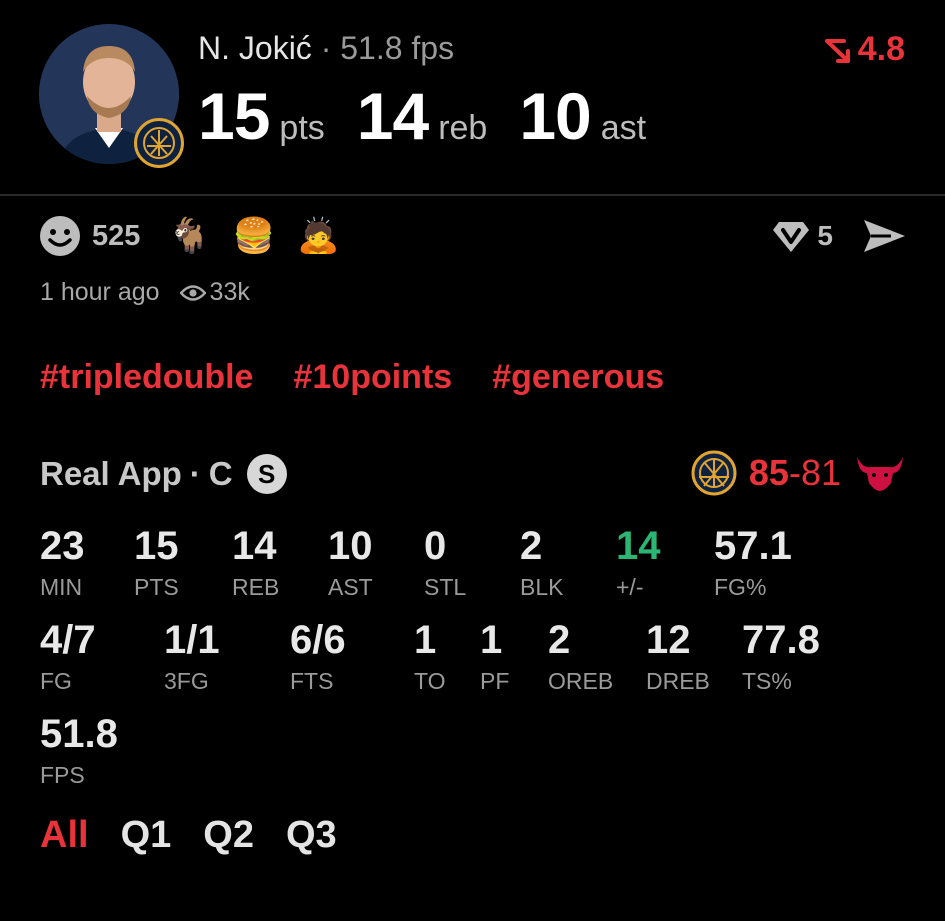 The height and width of the screenshot is (921, 945). Describe the element at coordinates (311, 835) in the screenshot. I see `tab-q3: Q3` at that location.